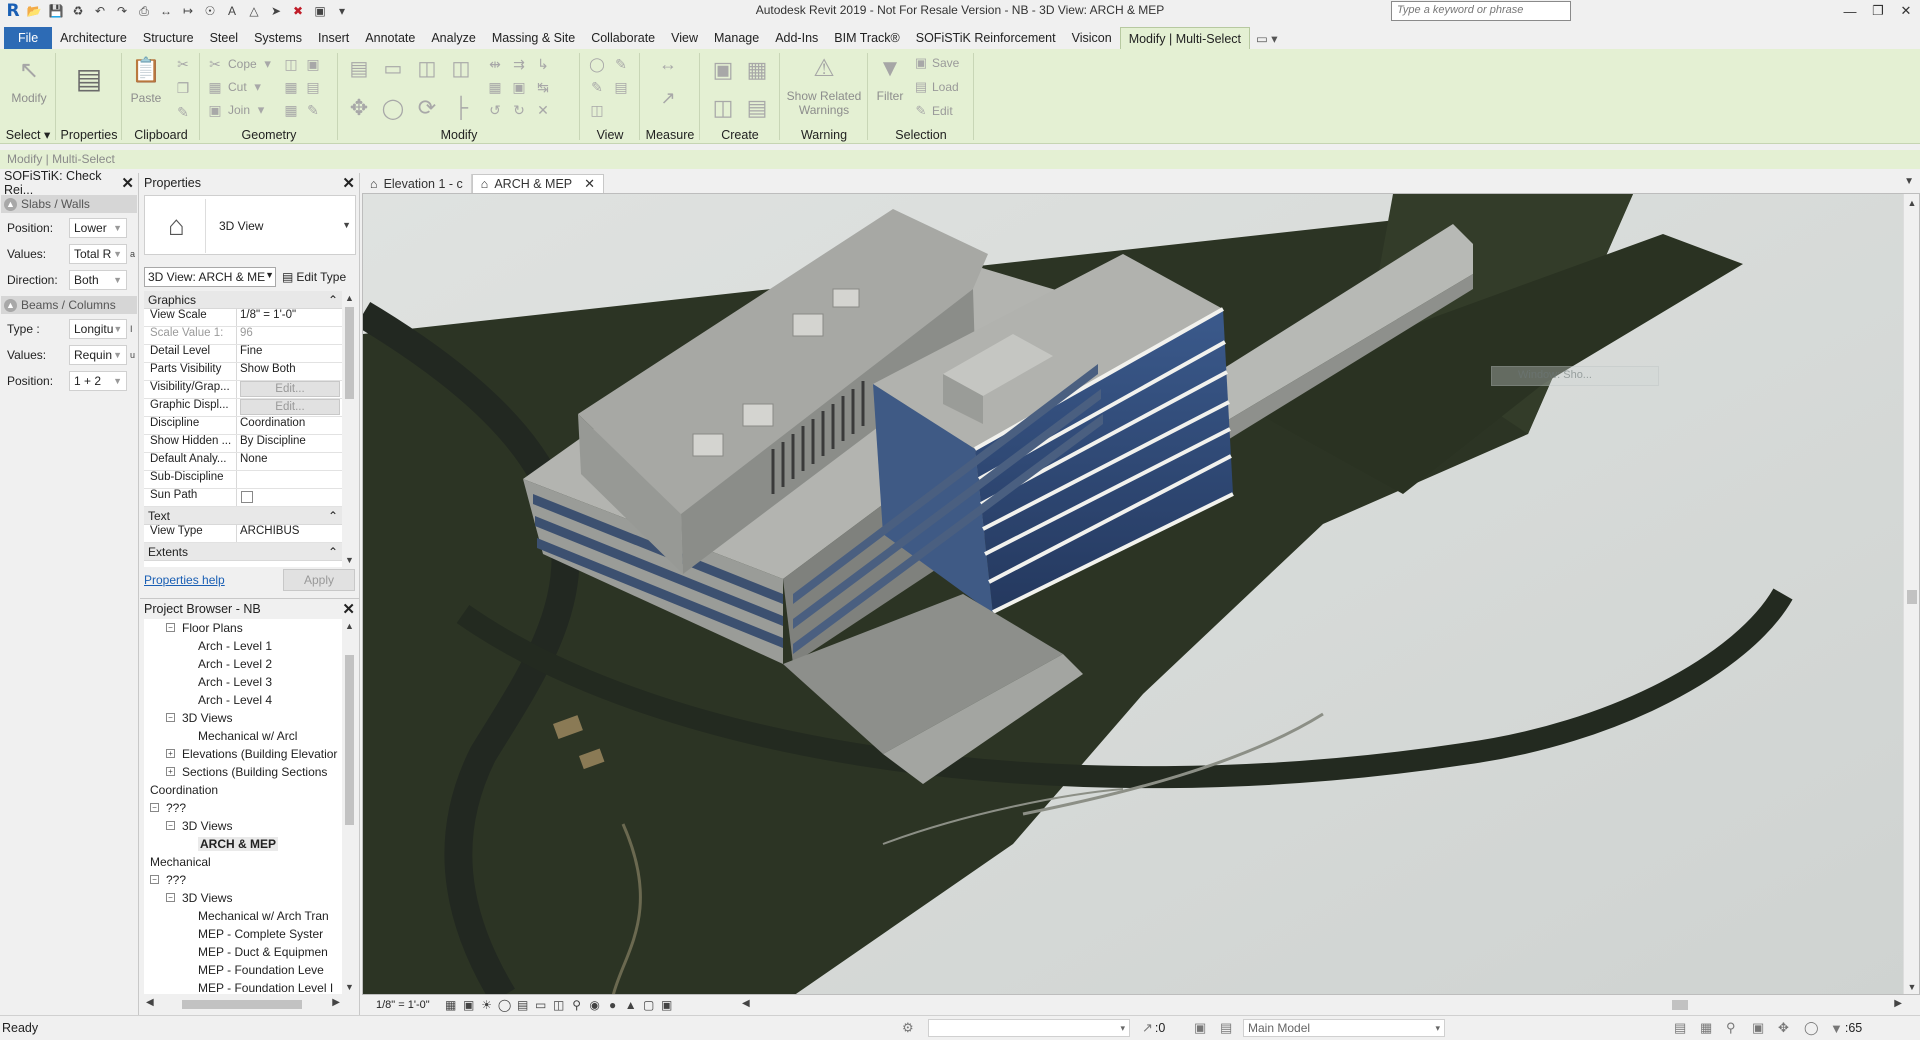 This screenshot has width=1920, height=1040. Describe the element at coordinates (78, 11) in the screenshot. I see `sync-icon: ♻` at that location.